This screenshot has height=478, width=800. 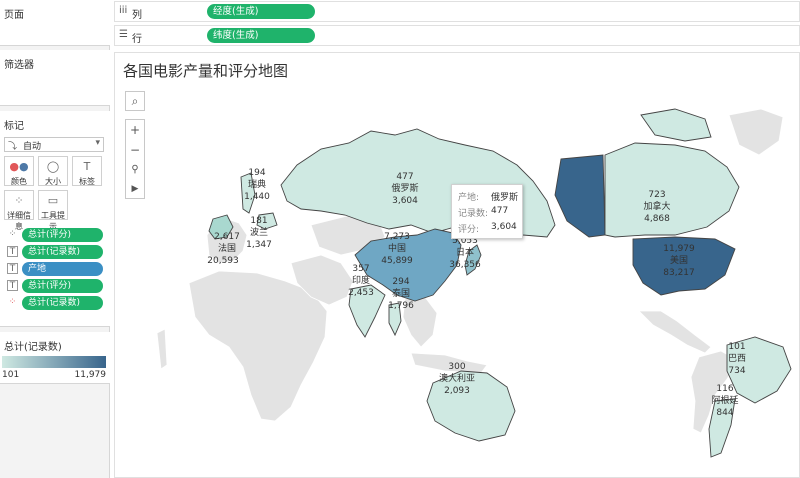 What do you see at coordinates (223, 261) in the screenshot?
I see `label-france-score: 20,593` at bounding box center [223, 261].